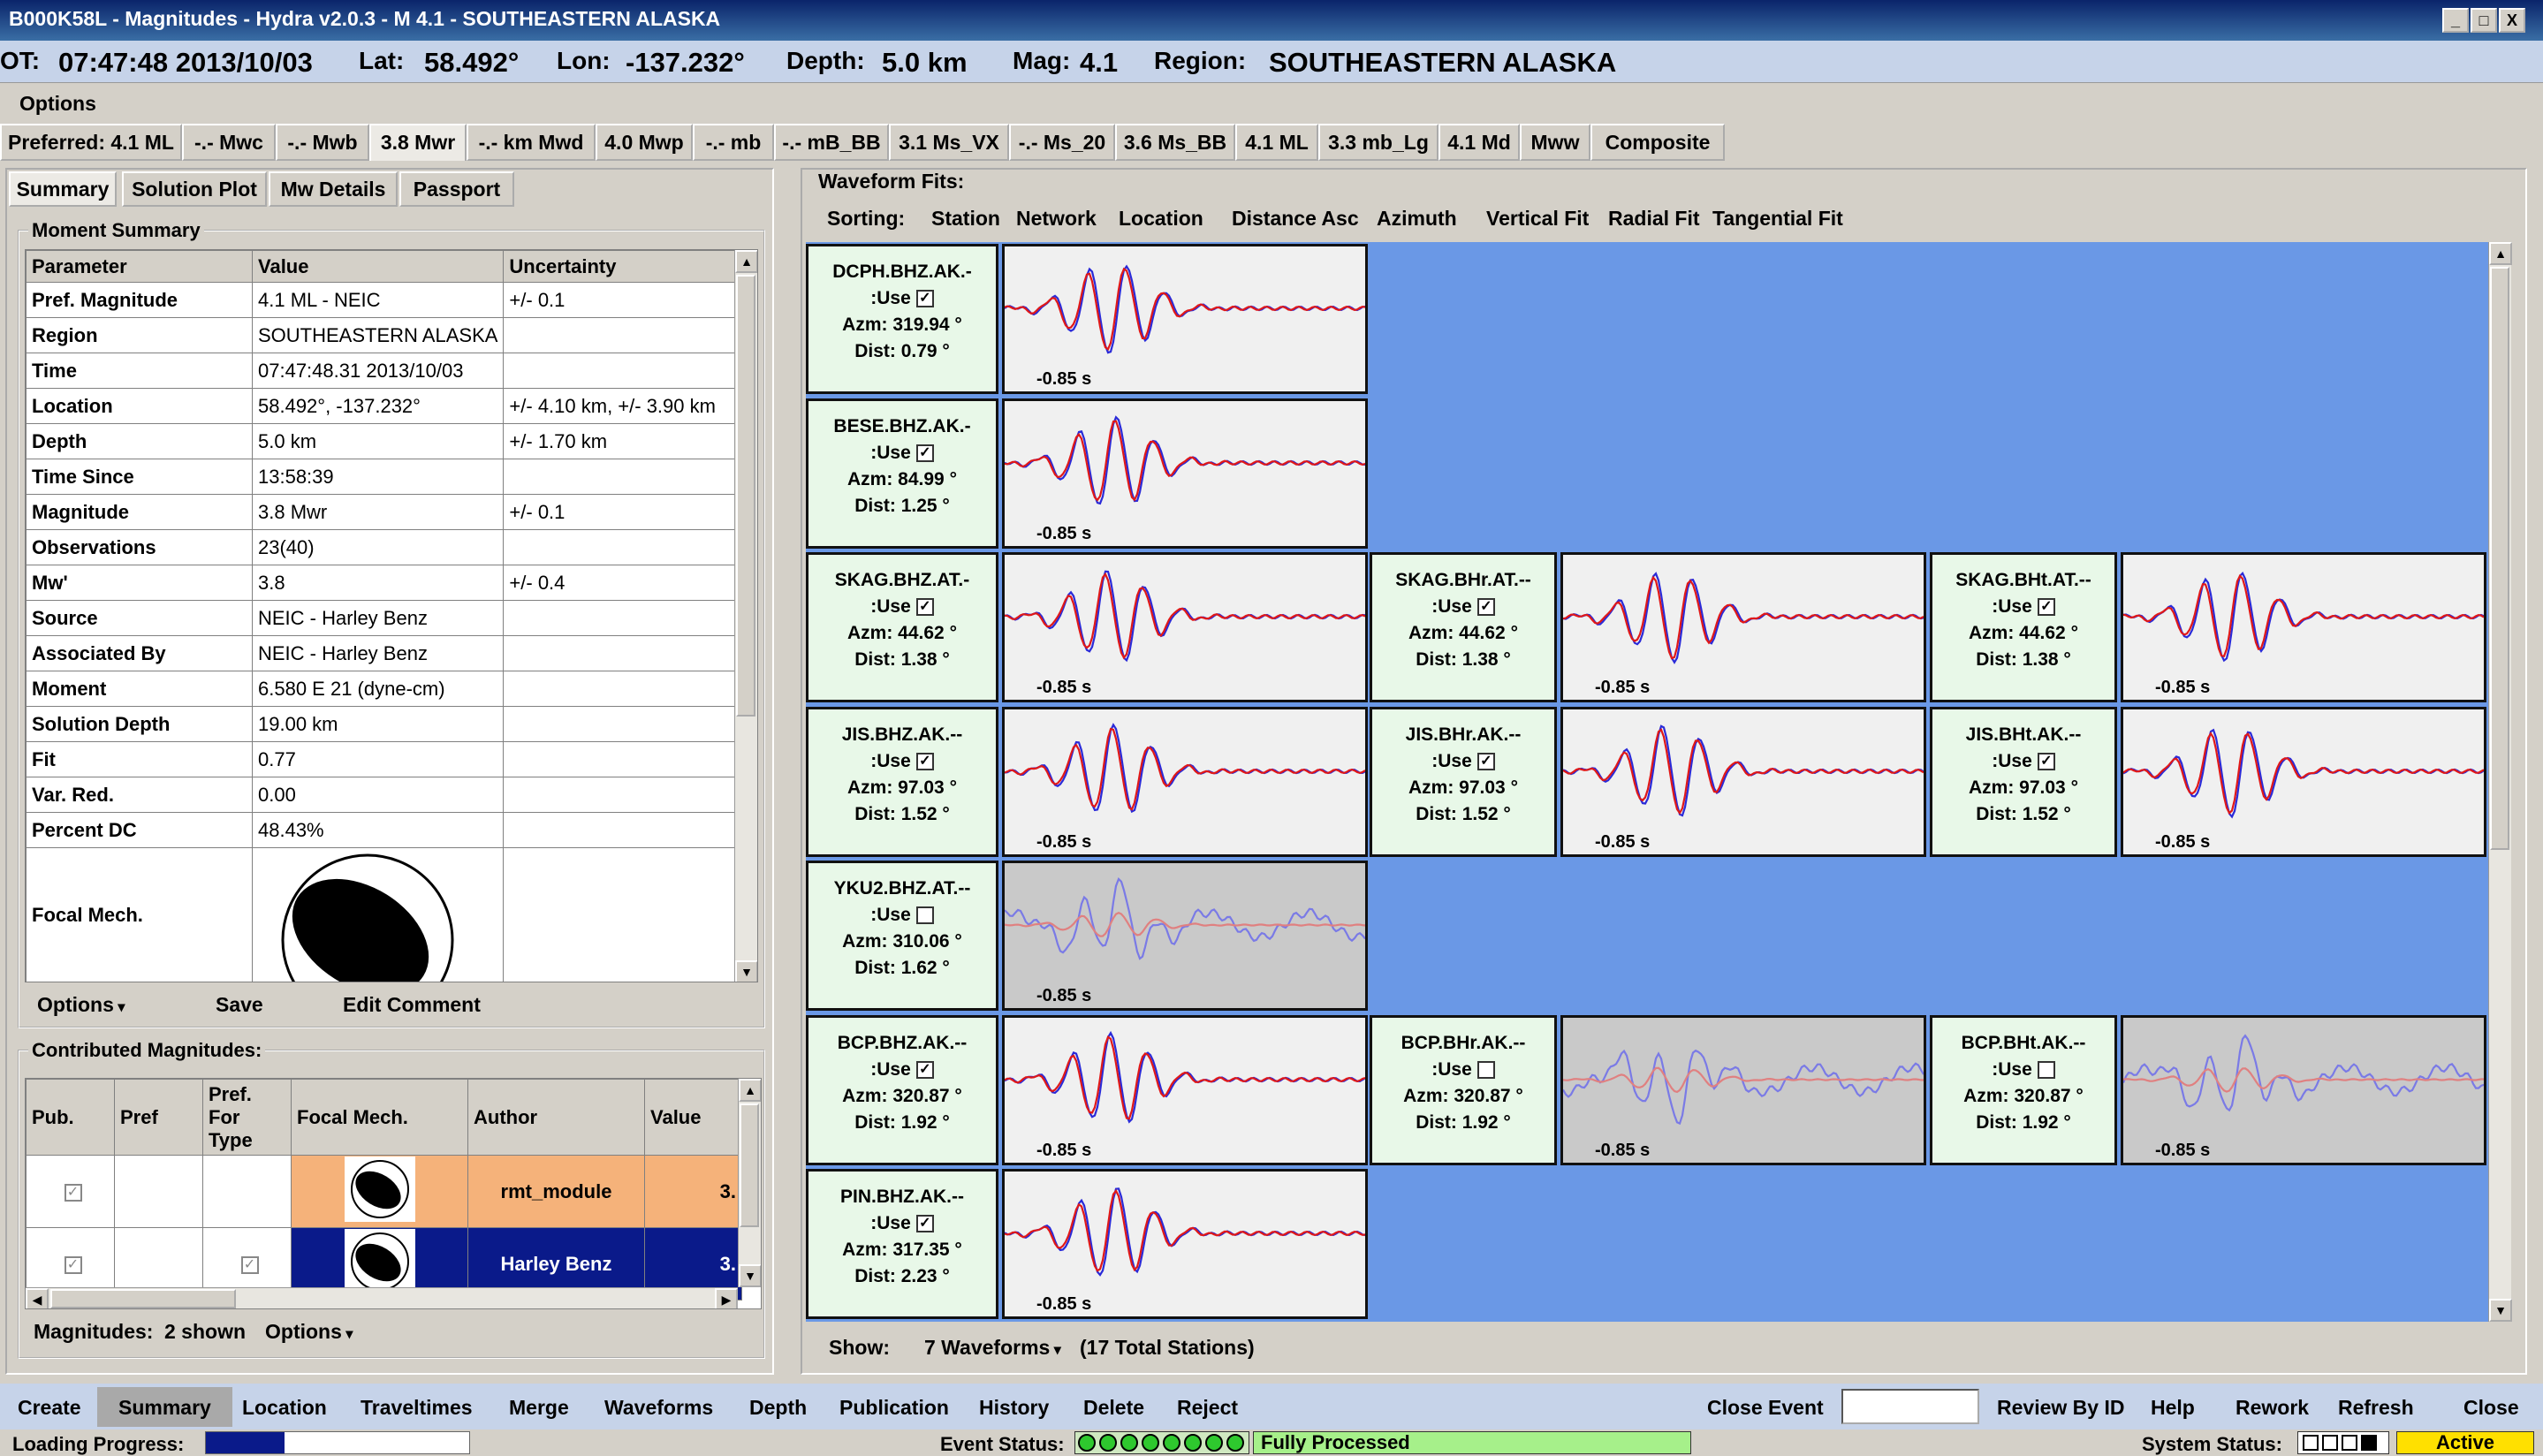 The height and width of the screenshot is (1456, 2543). I want to click on minimize-button: _, so click(2455, 21).